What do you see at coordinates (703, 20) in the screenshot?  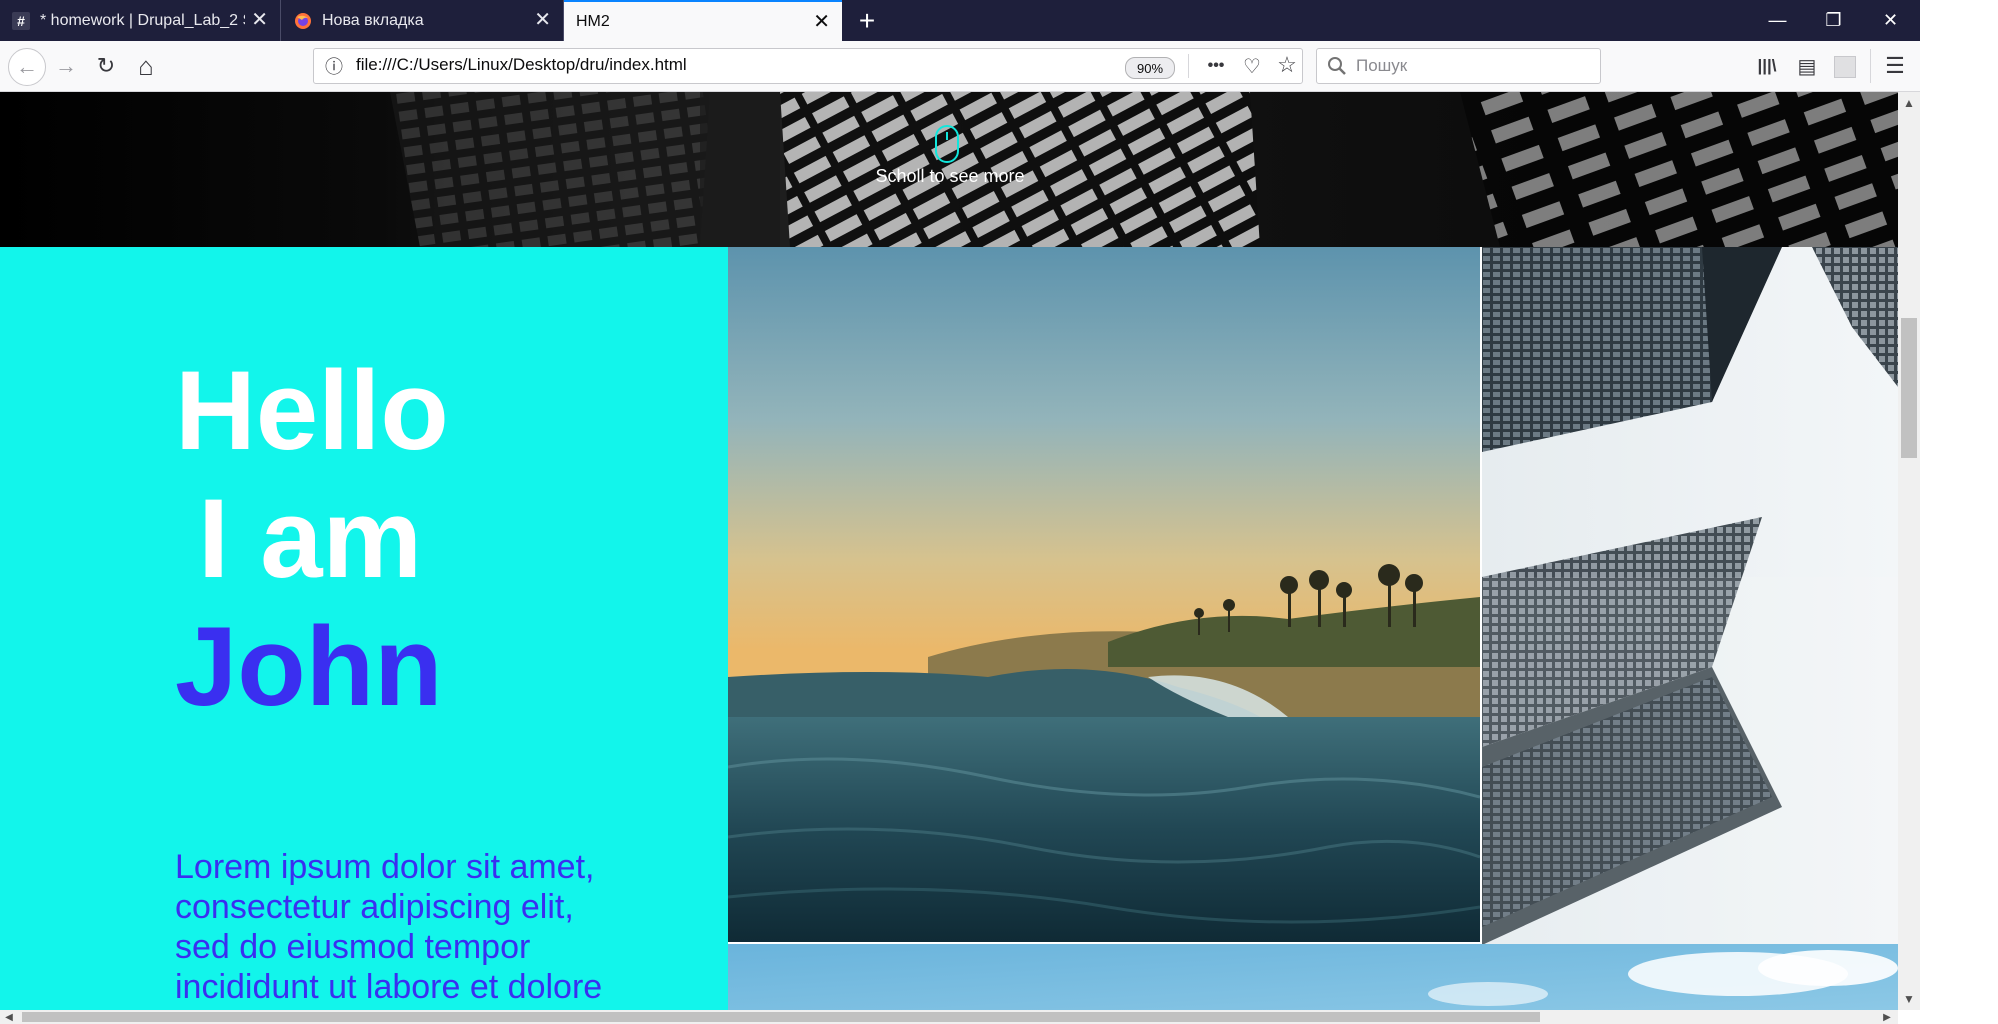 I see `tab-hm2: HM2 ✕` at bounding box center [703, 20].